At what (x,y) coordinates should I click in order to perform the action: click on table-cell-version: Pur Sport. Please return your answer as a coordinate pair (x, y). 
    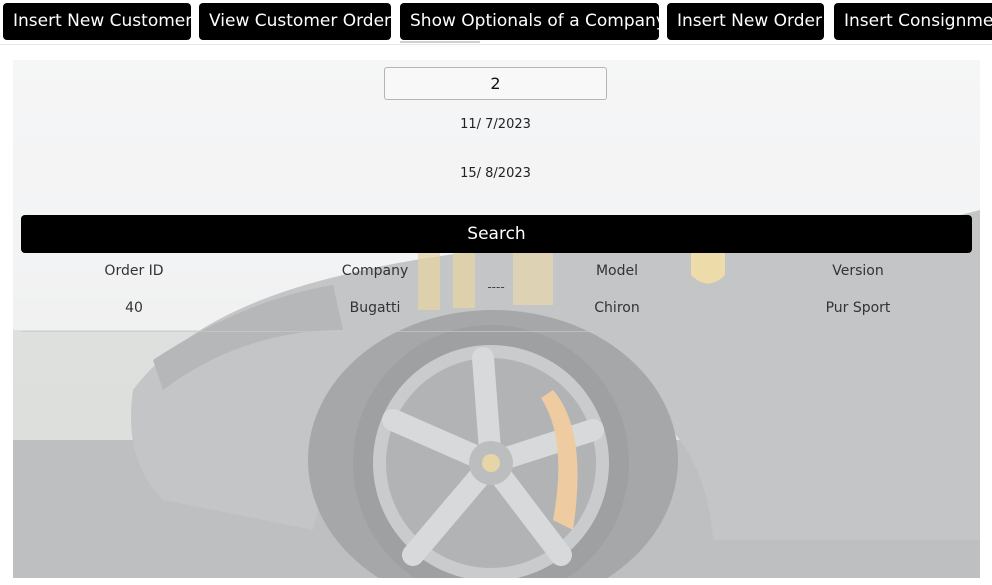
    Looking at the image, I should click on (858, 308).